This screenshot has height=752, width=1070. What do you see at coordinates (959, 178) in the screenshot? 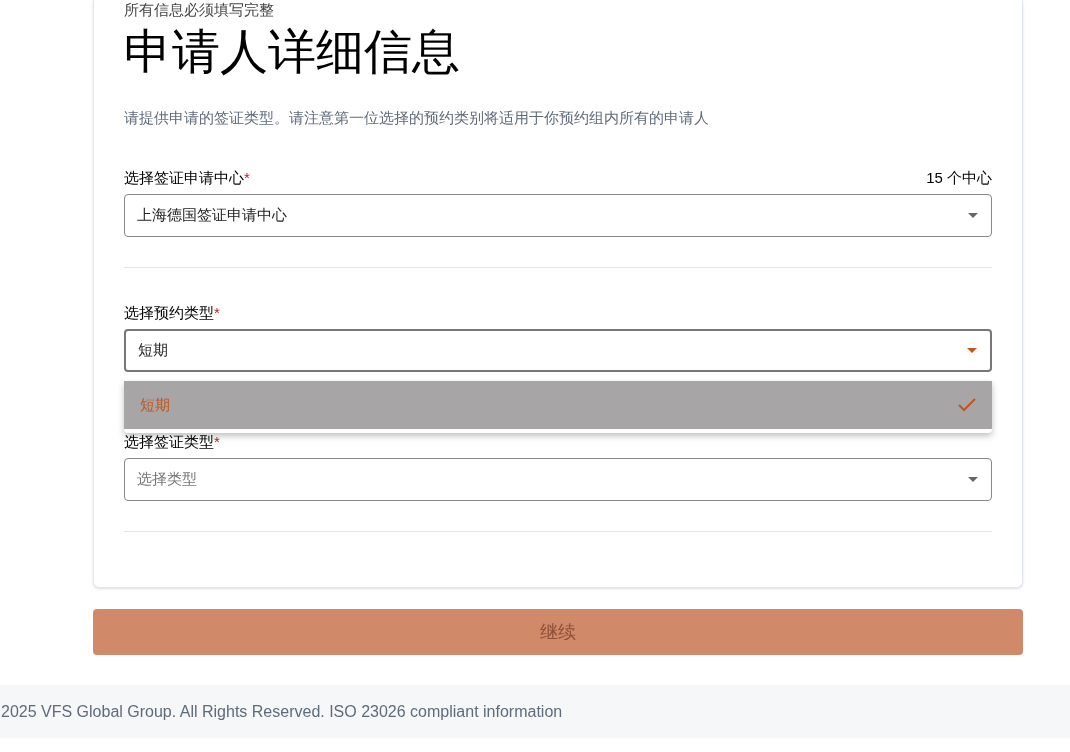
I see `center-count: 15 个中心` at bounding box center [959, 178].